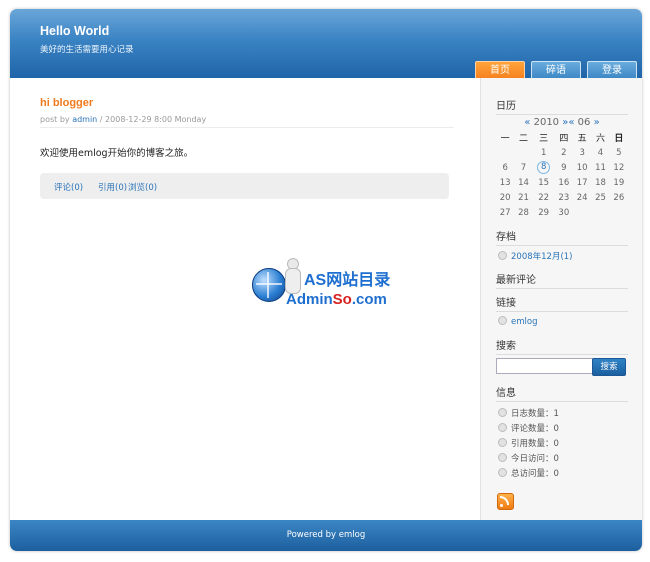  I want to click on post-trackbacks-link: 引用(0), so click(112, 187).